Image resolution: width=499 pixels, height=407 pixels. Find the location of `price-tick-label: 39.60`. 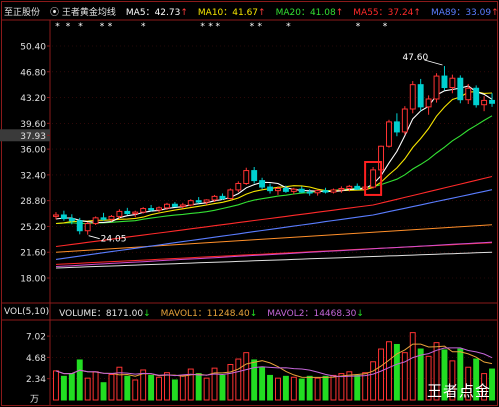

price-tick-label: 39.60 is located at coordinates (33, 125).